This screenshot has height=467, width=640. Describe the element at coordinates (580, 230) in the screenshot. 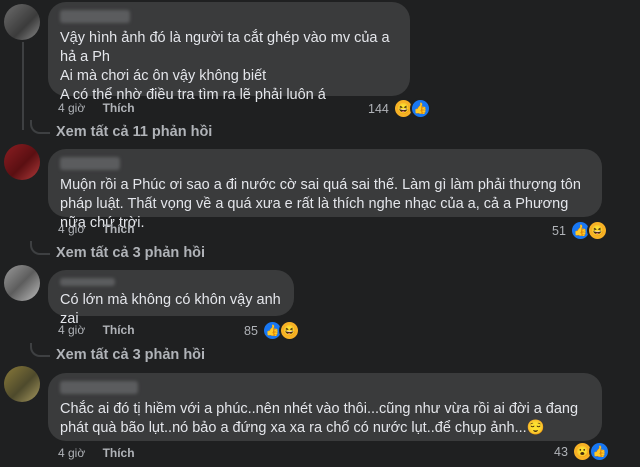

I see `reaction-summary: 51 👍 😆` at that location.